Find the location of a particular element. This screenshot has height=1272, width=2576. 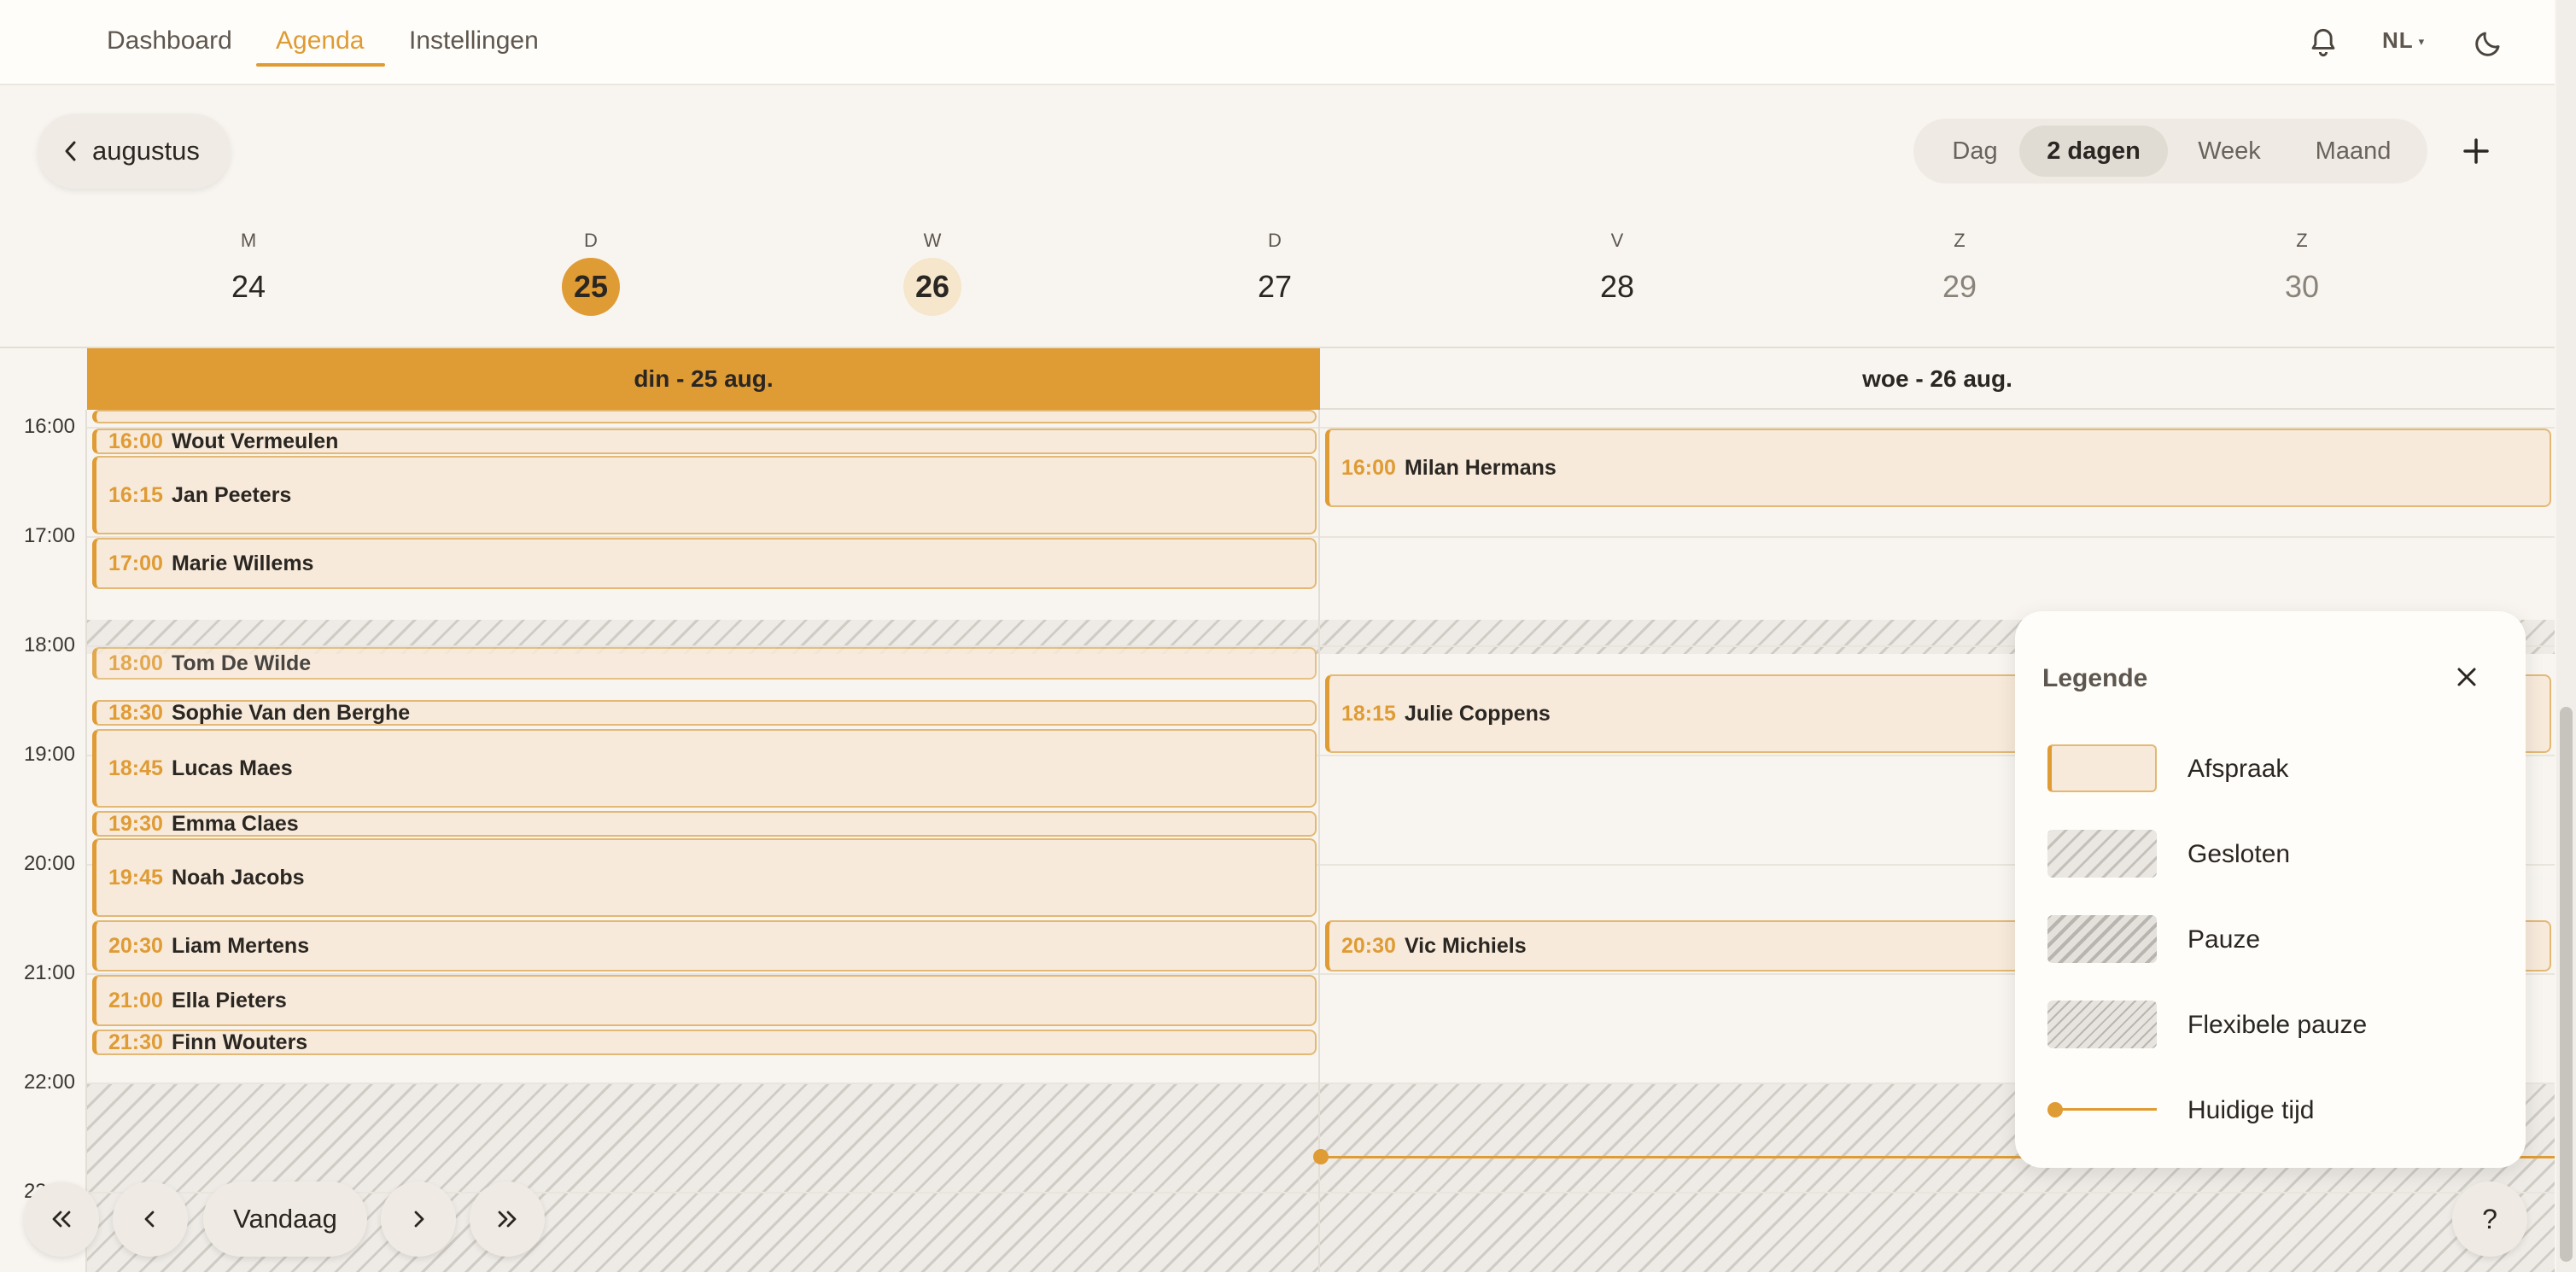

appointment-time: 18:45 is located at coordinates (135, 768).